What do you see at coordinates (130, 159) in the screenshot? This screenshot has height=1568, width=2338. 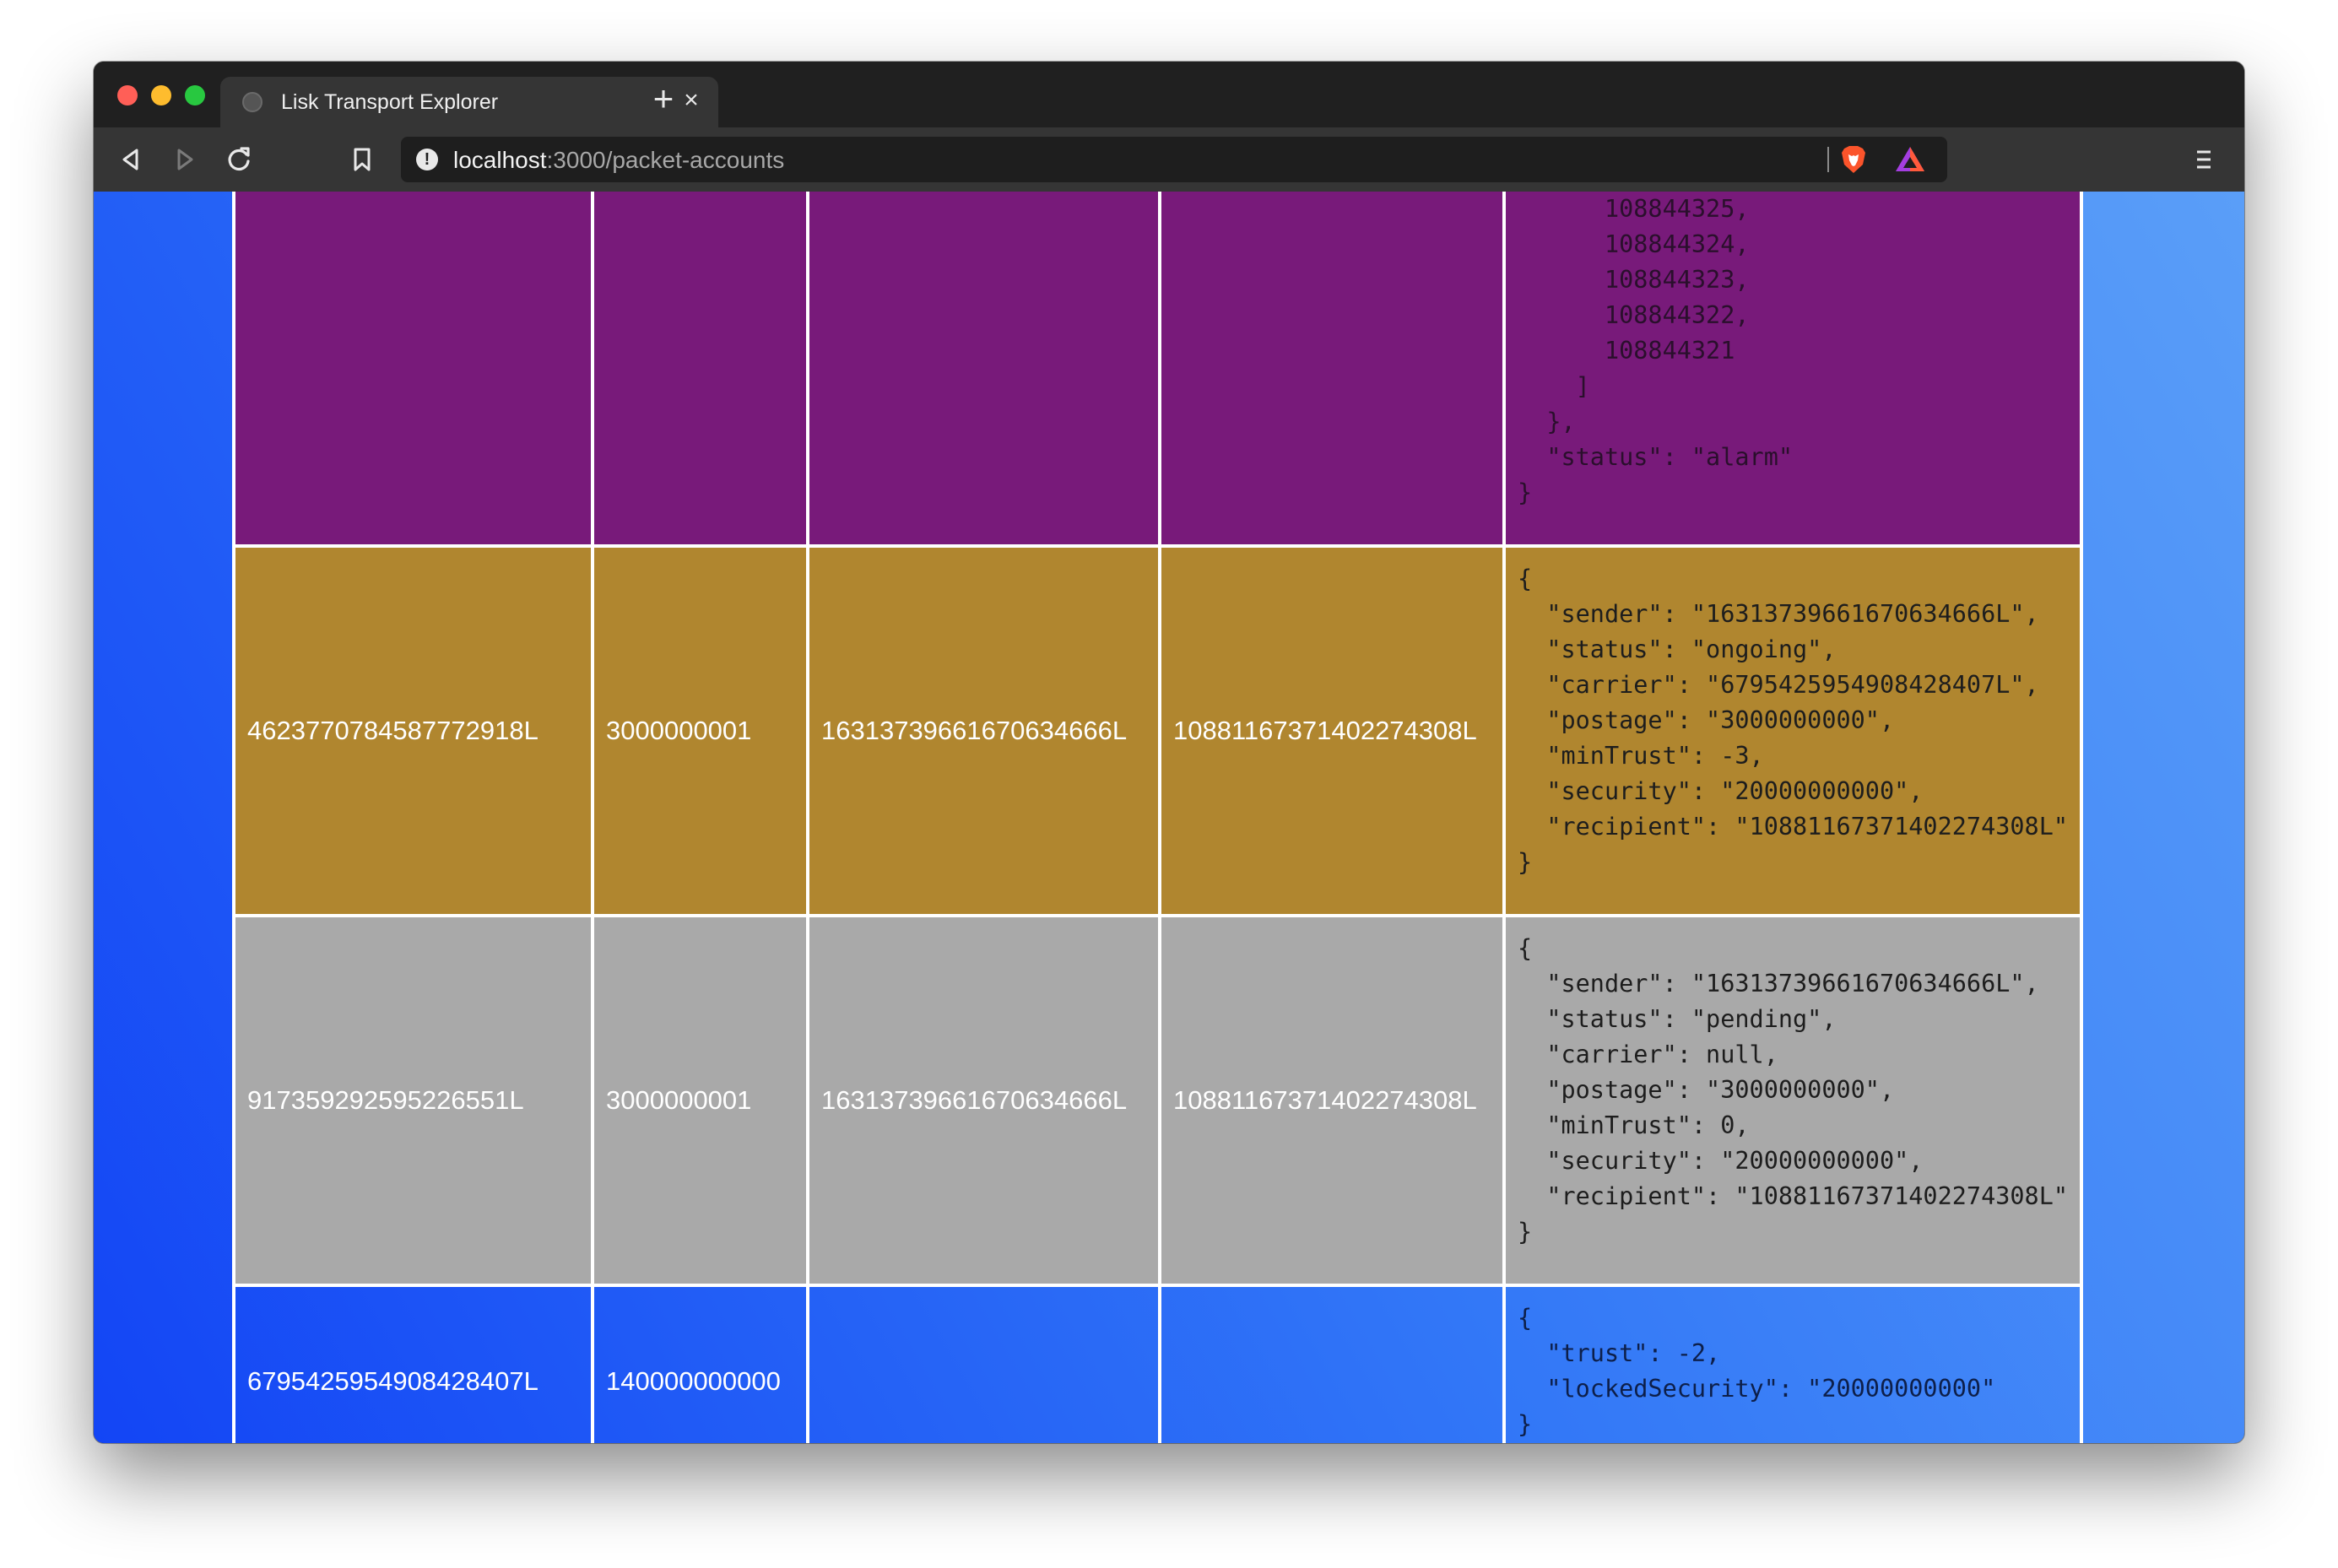 I see `back-arrow-icon` at bounding box center [130, 159].